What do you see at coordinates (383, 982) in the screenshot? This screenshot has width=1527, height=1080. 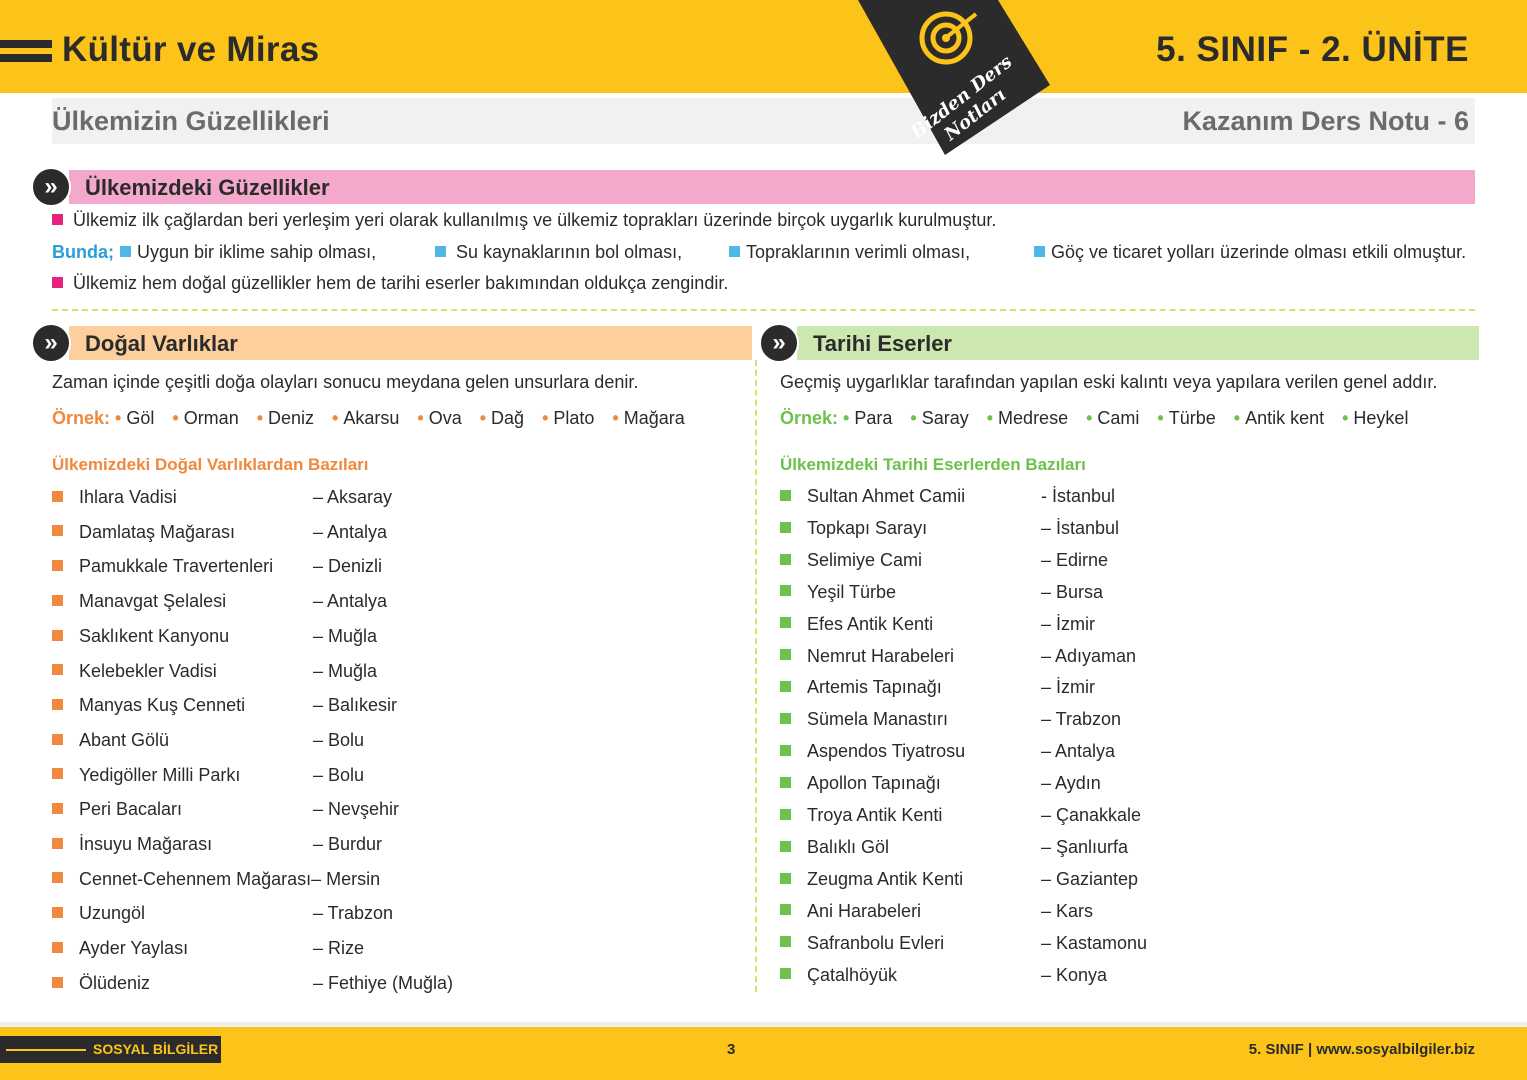 I see `place-city: – Fethiye (Muğla)` at bounding box center [383, 982].